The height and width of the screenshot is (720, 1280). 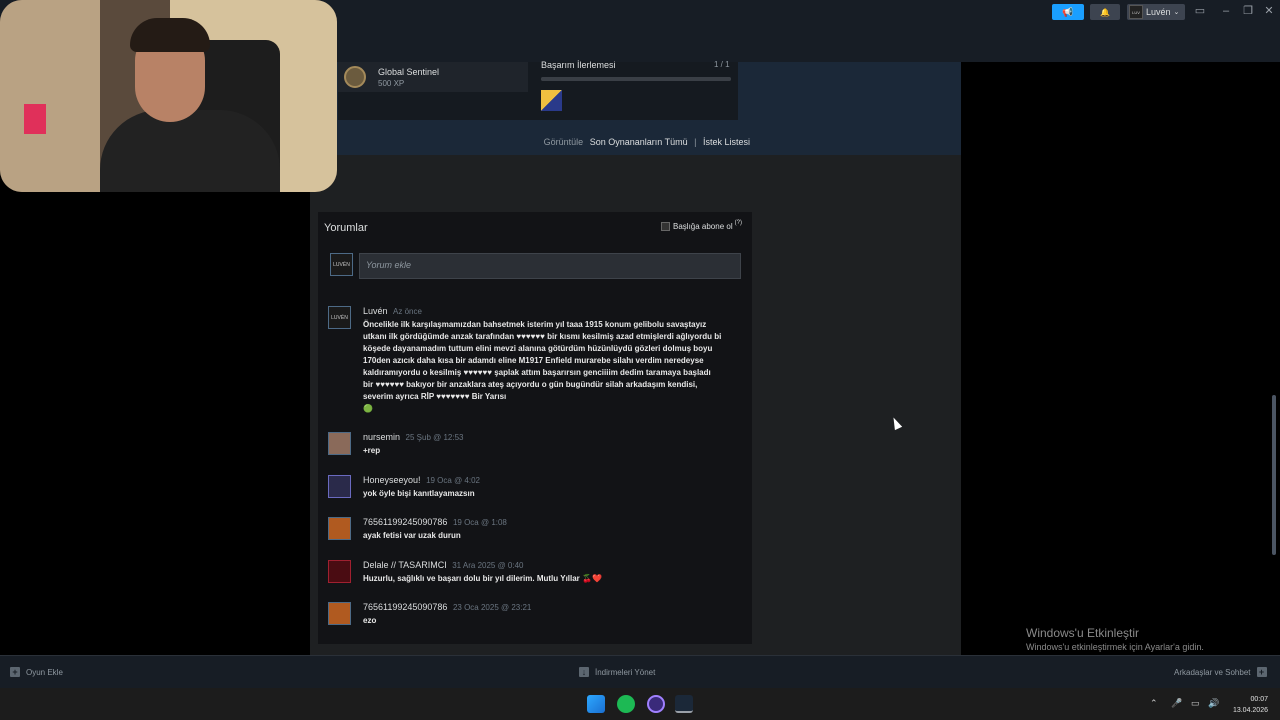 What do you see at coordinates (405, 565) in the screenshot?
I see `comment-author: Delale // TASARIMCI` at bounding box center [405, 565].